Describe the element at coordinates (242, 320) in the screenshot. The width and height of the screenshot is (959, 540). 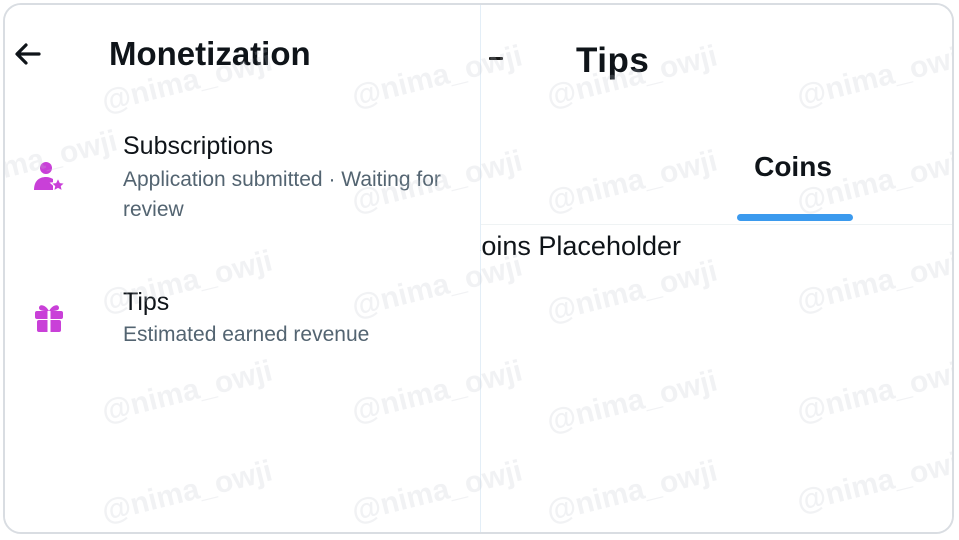
I see `list-item-tips: Tips Estimated earned revenue` at that location.